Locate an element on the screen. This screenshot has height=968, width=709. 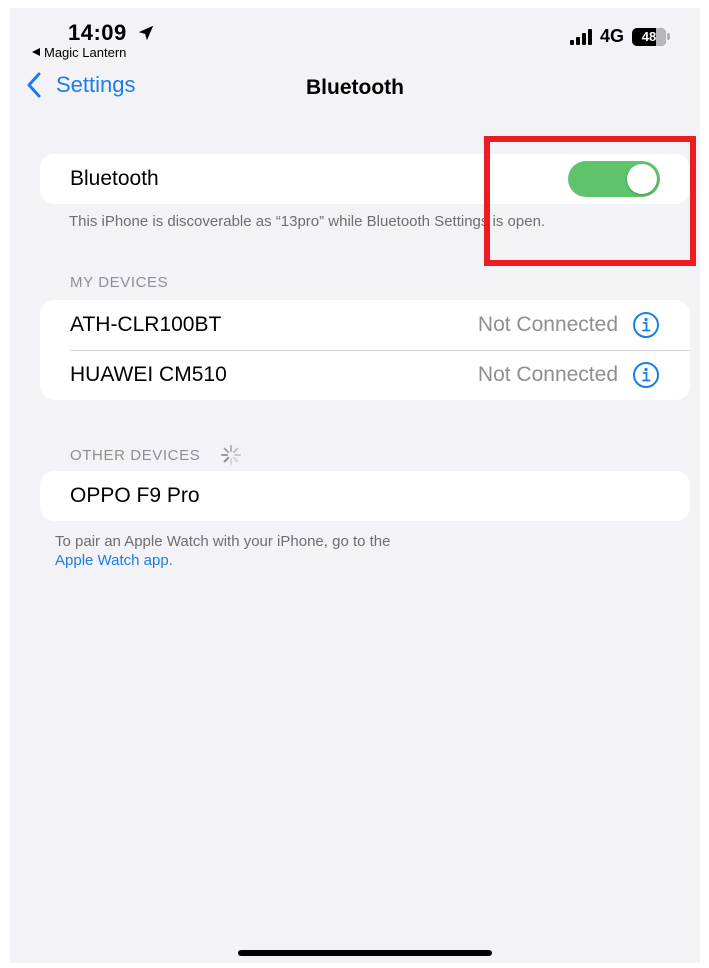
status-indicators: 4G 48 is located at coordinates (619, 36).